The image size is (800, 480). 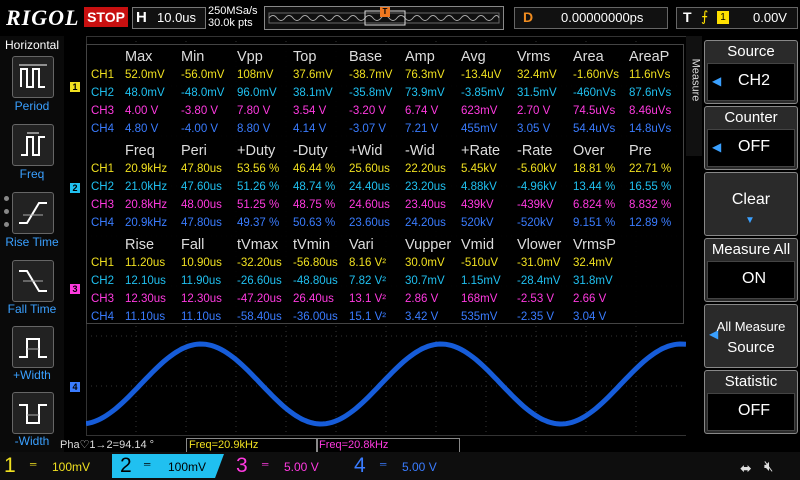 I want to click on measure-value-cell: 31.8mV, so click(x=593, y=281).